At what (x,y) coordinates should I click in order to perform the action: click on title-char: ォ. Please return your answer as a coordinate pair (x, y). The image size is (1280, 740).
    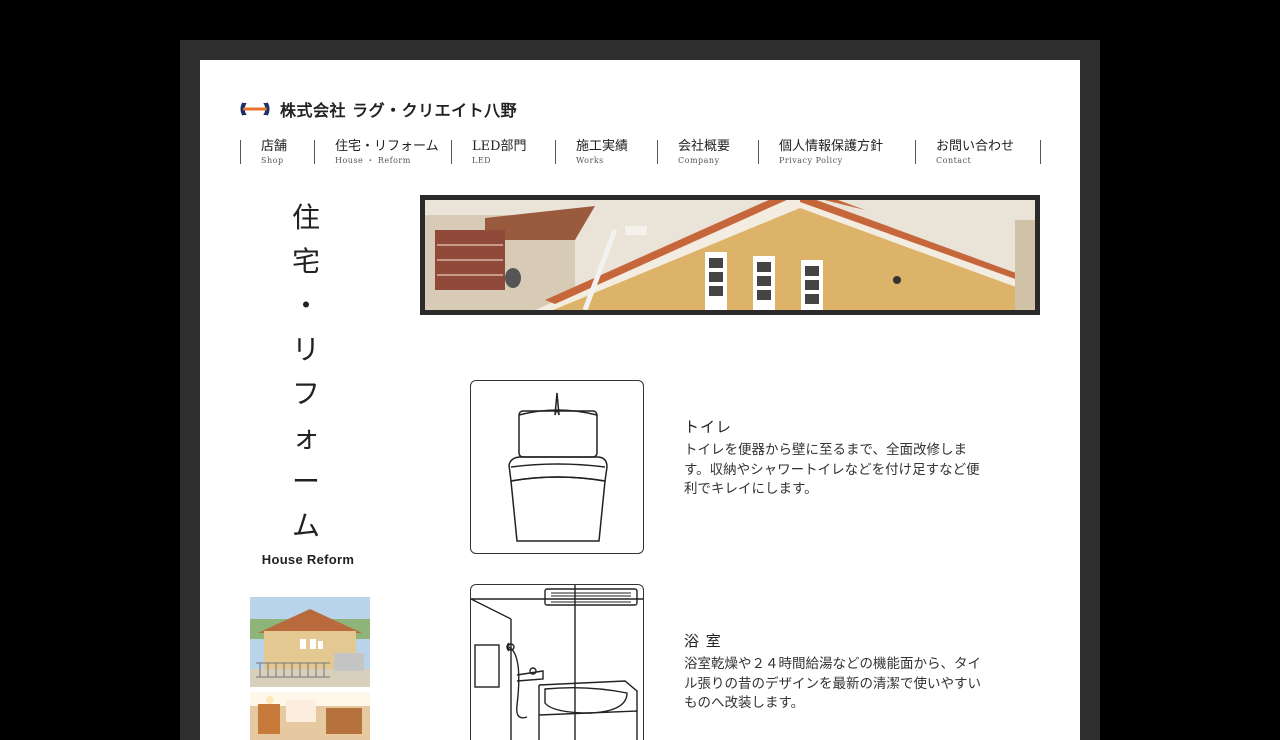
    Looking at the image, I should click on (305, 437).